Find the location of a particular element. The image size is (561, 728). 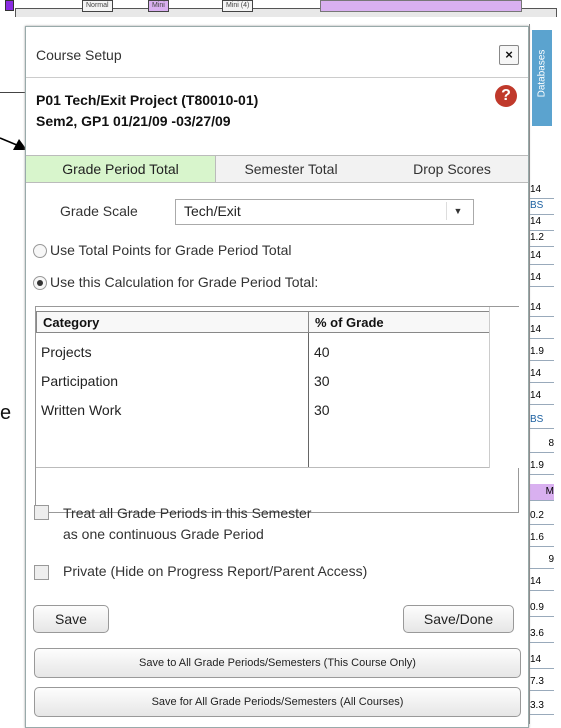

course-period: Sem2, GP1 01/21/09 -03/27/09 is located at coordinates (133, 121).